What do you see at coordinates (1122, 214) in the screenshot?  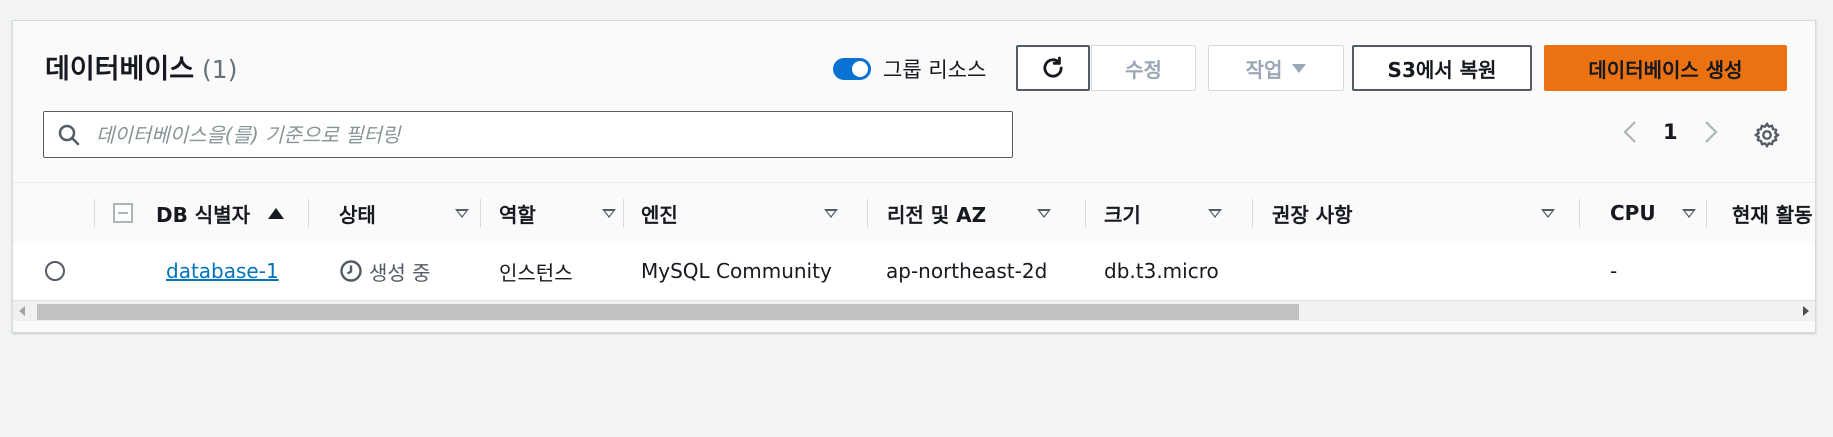 I see `column-label: 크기` at bounding box center [1122, 214].